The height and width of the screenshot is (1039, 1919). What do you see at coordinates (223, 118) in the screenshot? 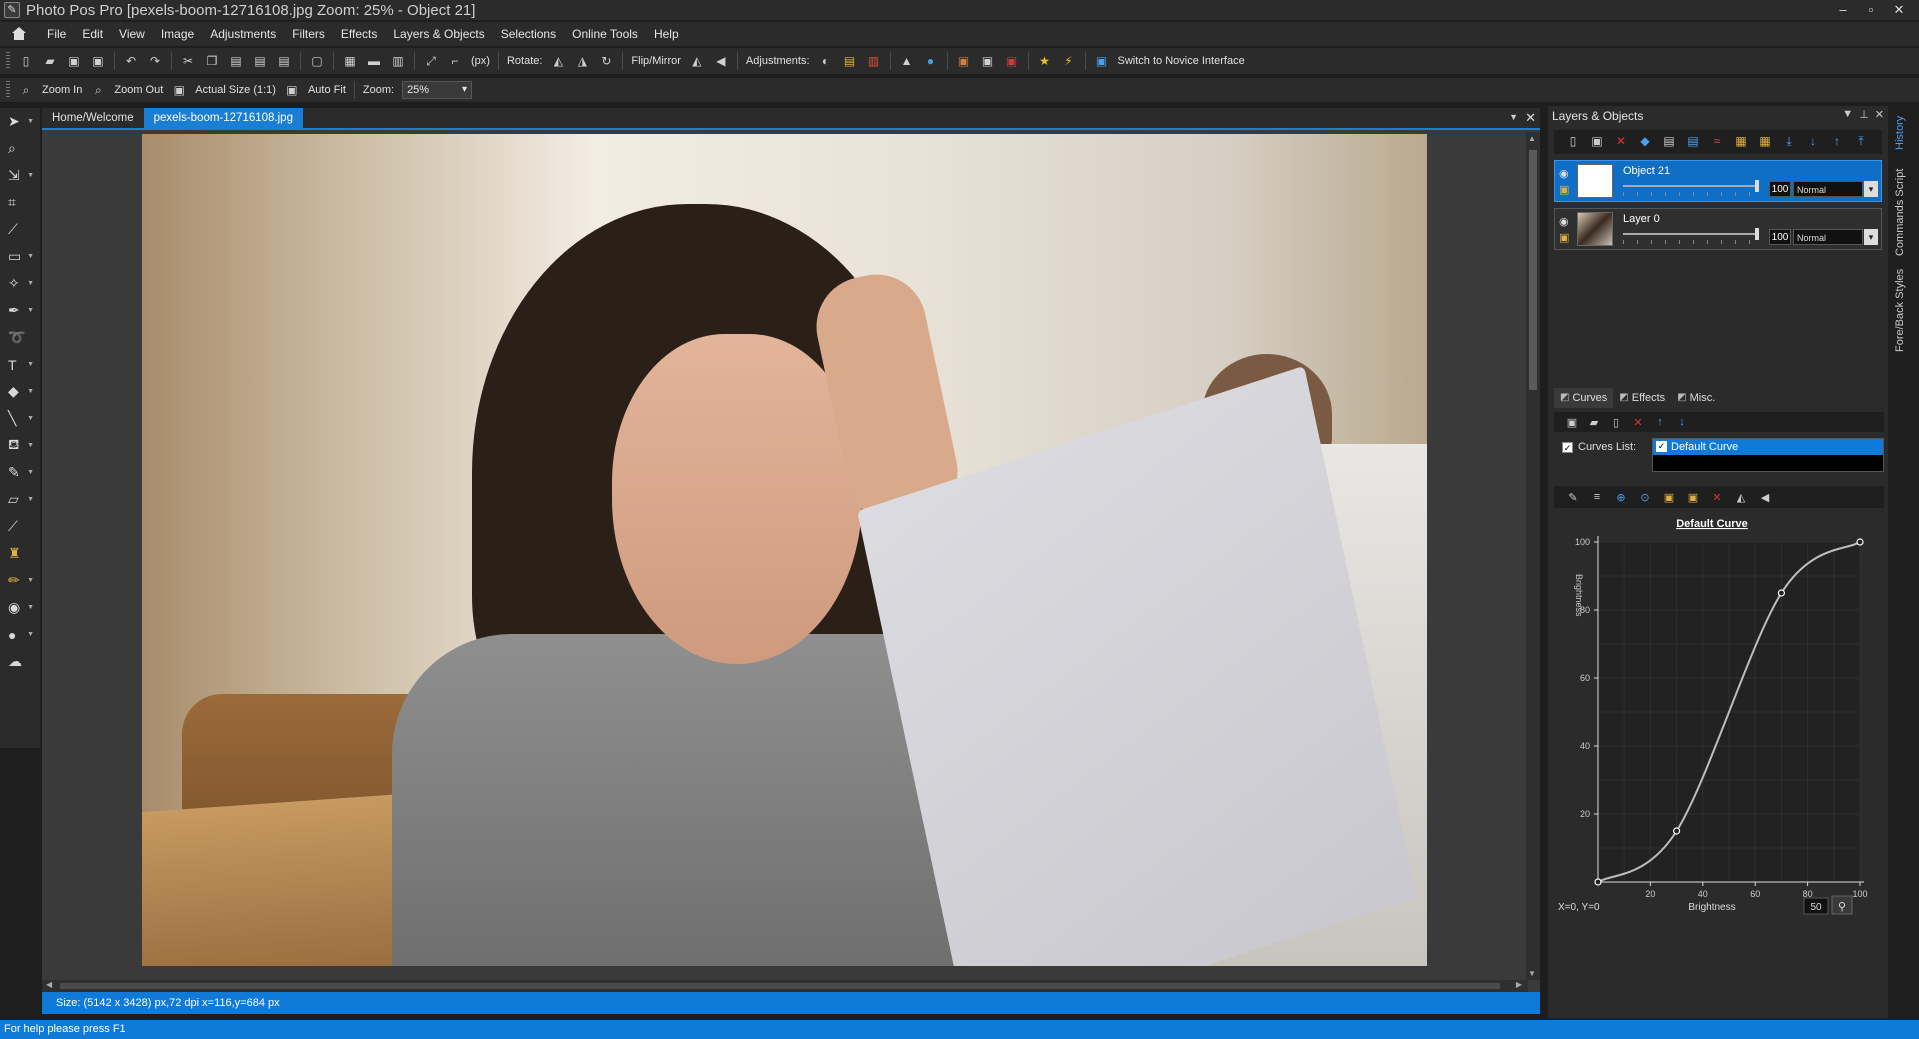
I see `tab-image-document: pexels-boom-12716108.jpg` at bounding box center [223, 118].